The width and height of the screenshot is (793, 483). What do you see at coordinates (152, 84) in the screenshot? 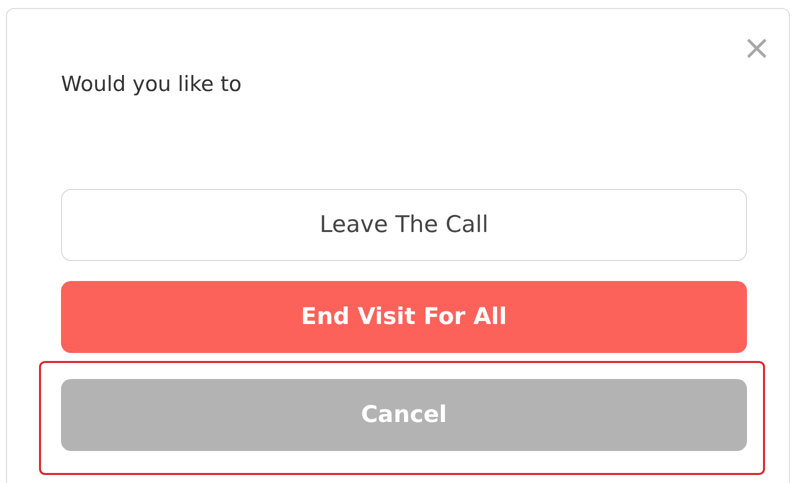
I see `dialog-prompt: Would you like to` at bounding box center [152, 84].